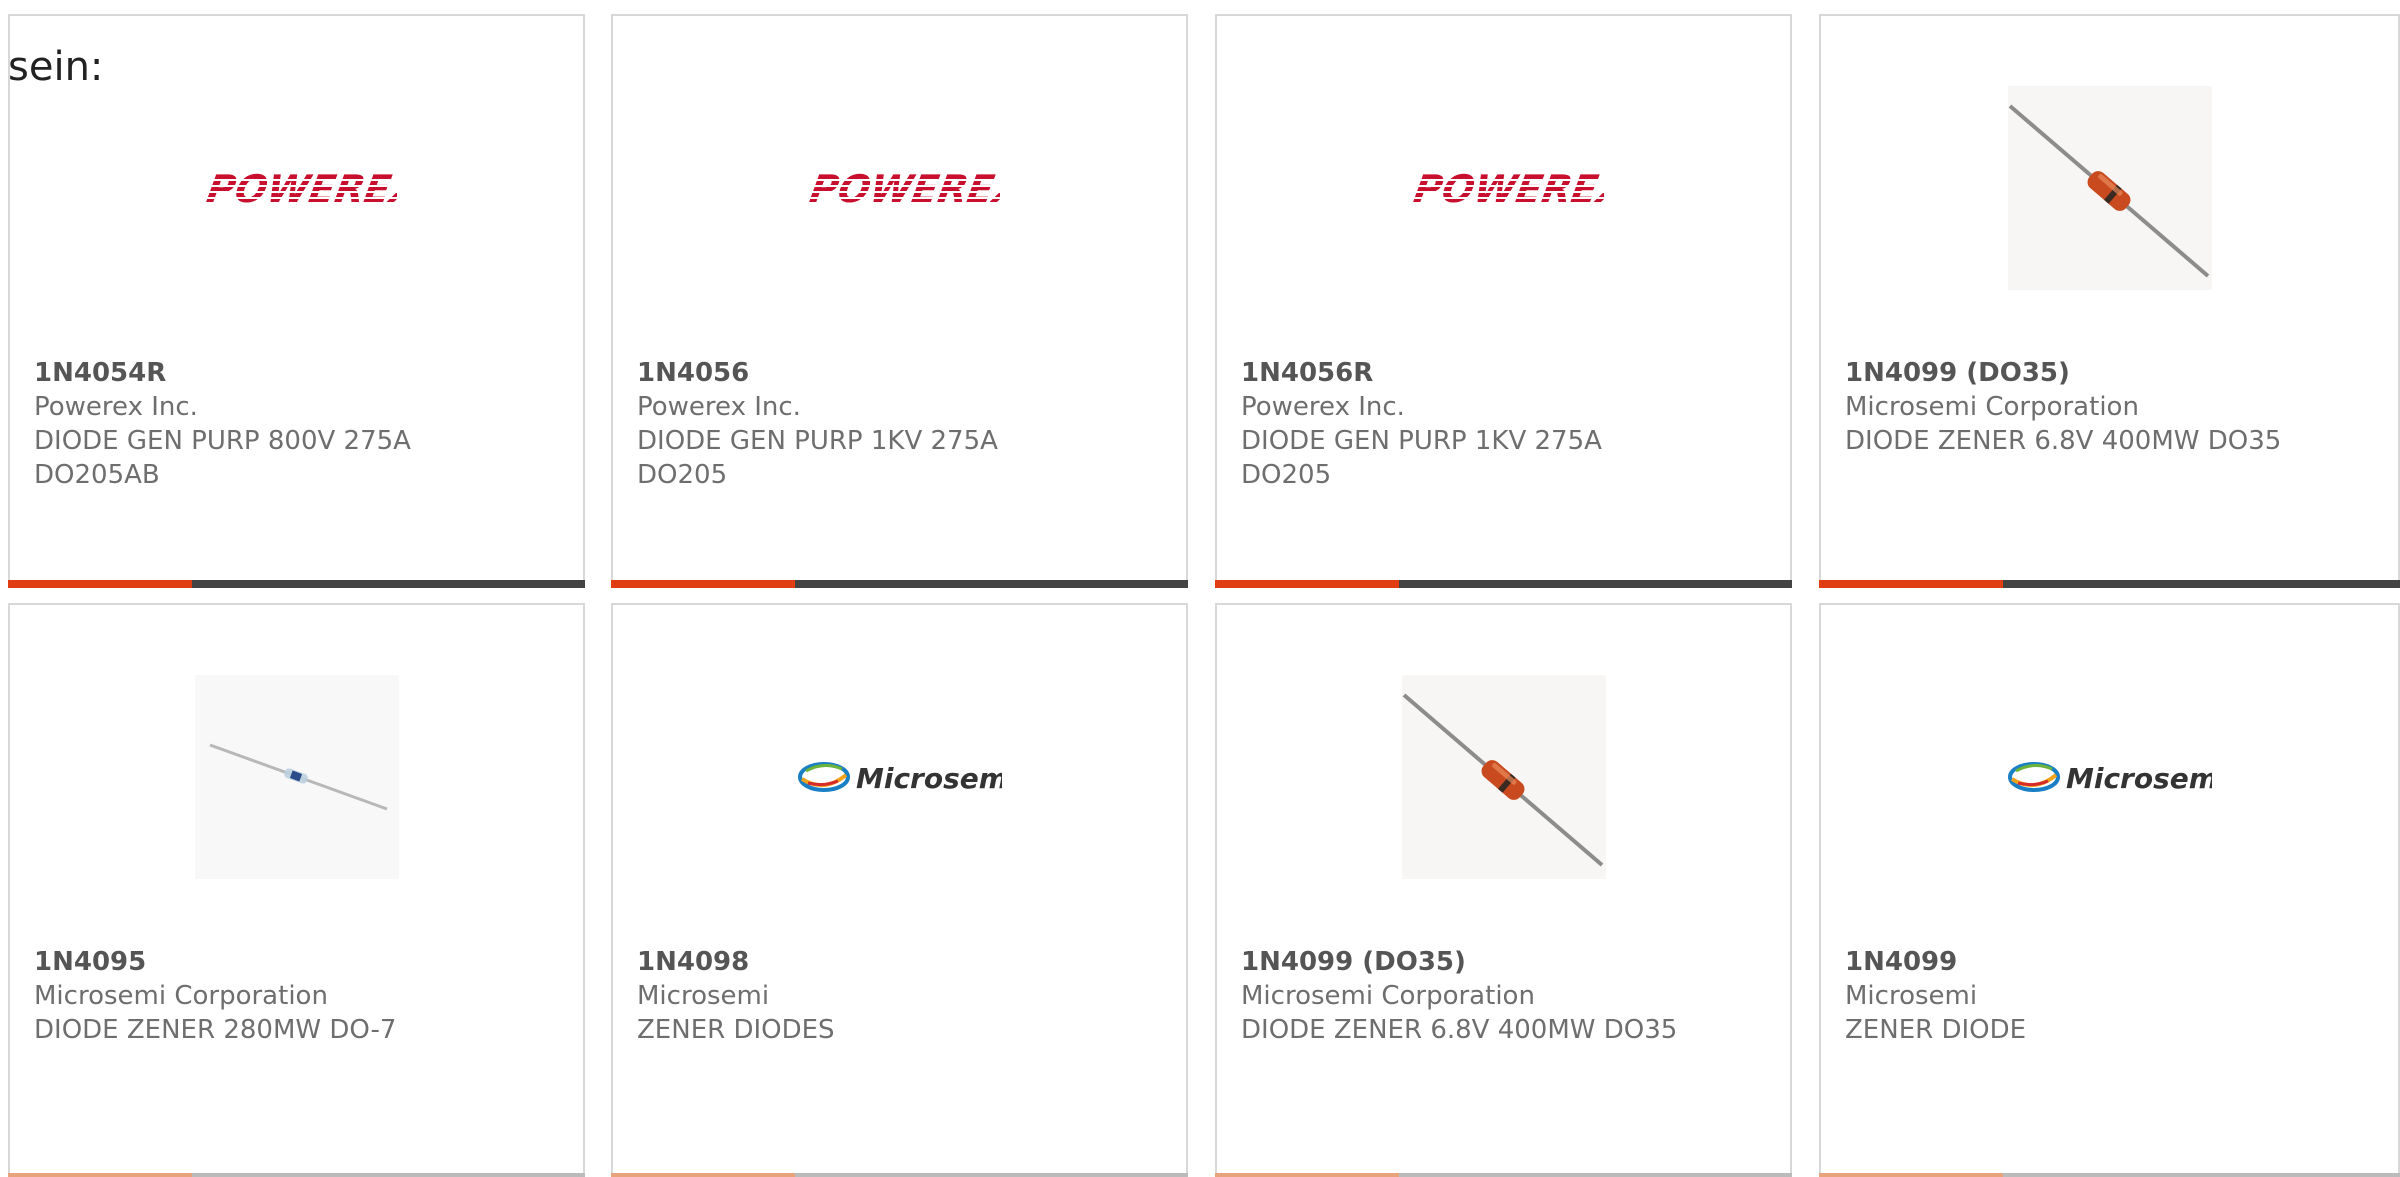  What do you see at coordinates (2109, 890) in the screenshot?
I see `product-card: Microsemi 1N4099 Microsemi ZENER DIODE` at bounding box center [2109, 890].